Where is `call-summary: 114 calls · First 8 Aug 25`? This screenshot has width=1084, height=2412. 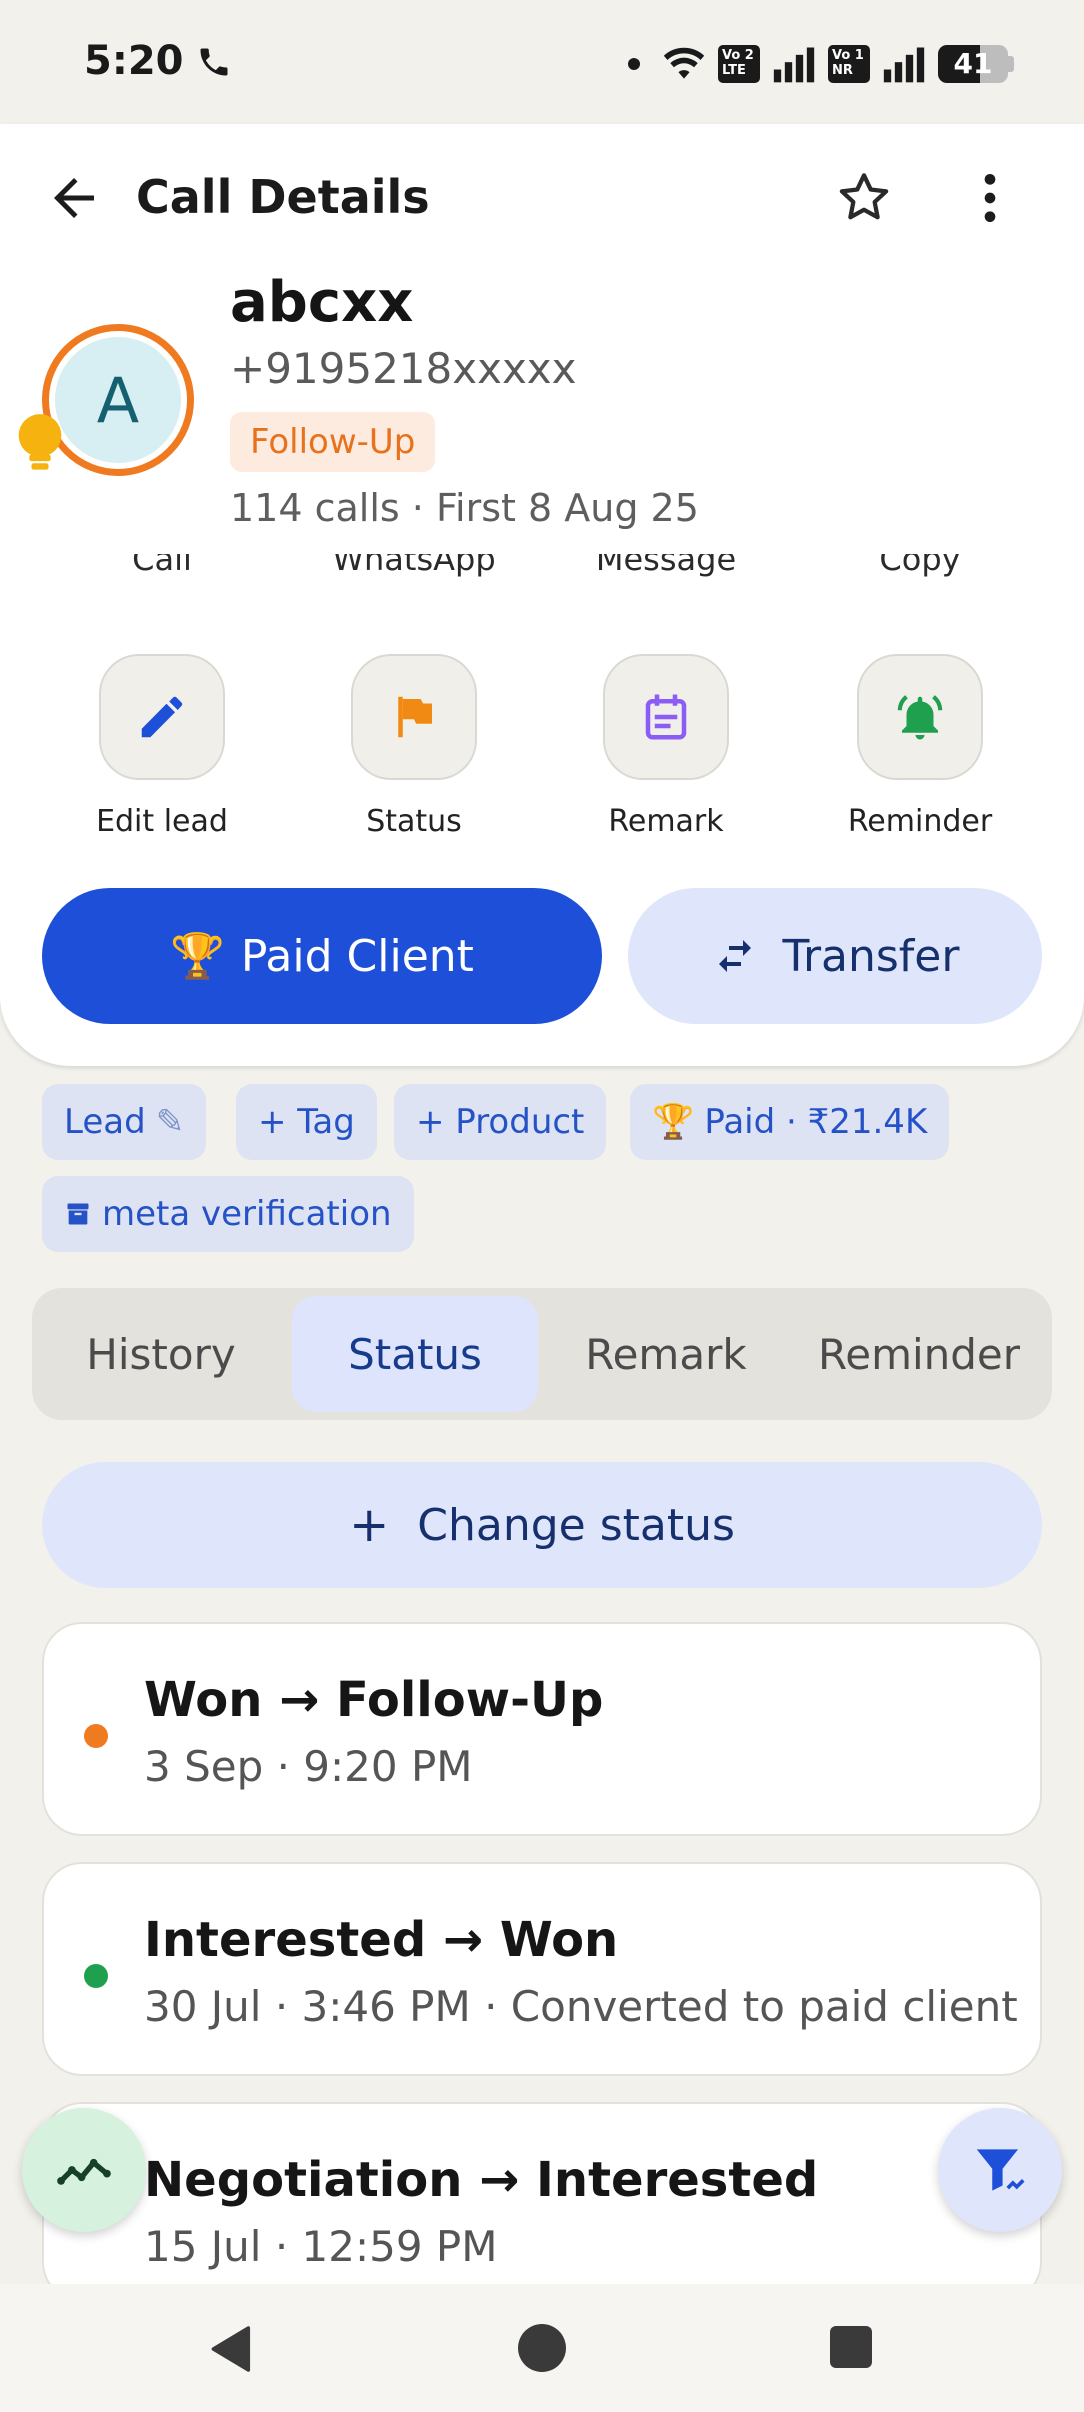
call-summary: 114 calls · First 8 Aug 25 is located at coordinates (464, 508).